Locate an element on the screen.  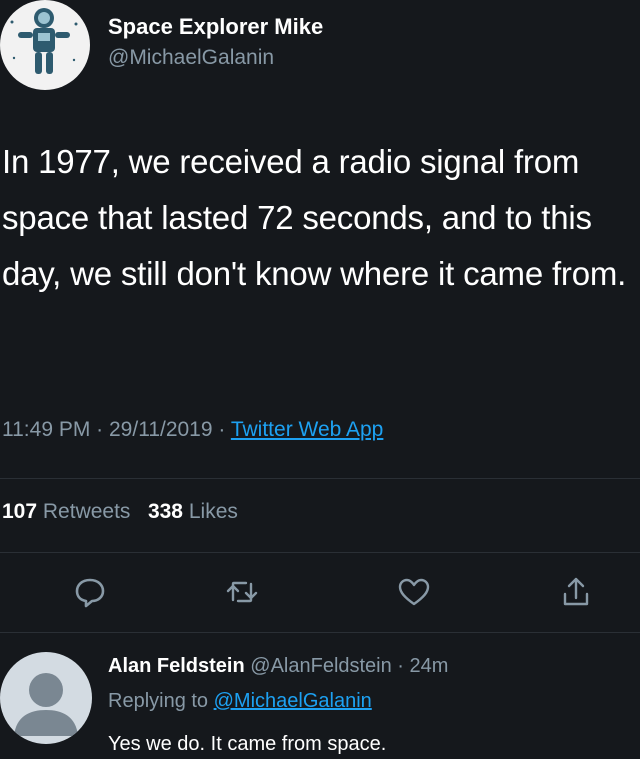
author-avatar is located at coordinates (45, 45).